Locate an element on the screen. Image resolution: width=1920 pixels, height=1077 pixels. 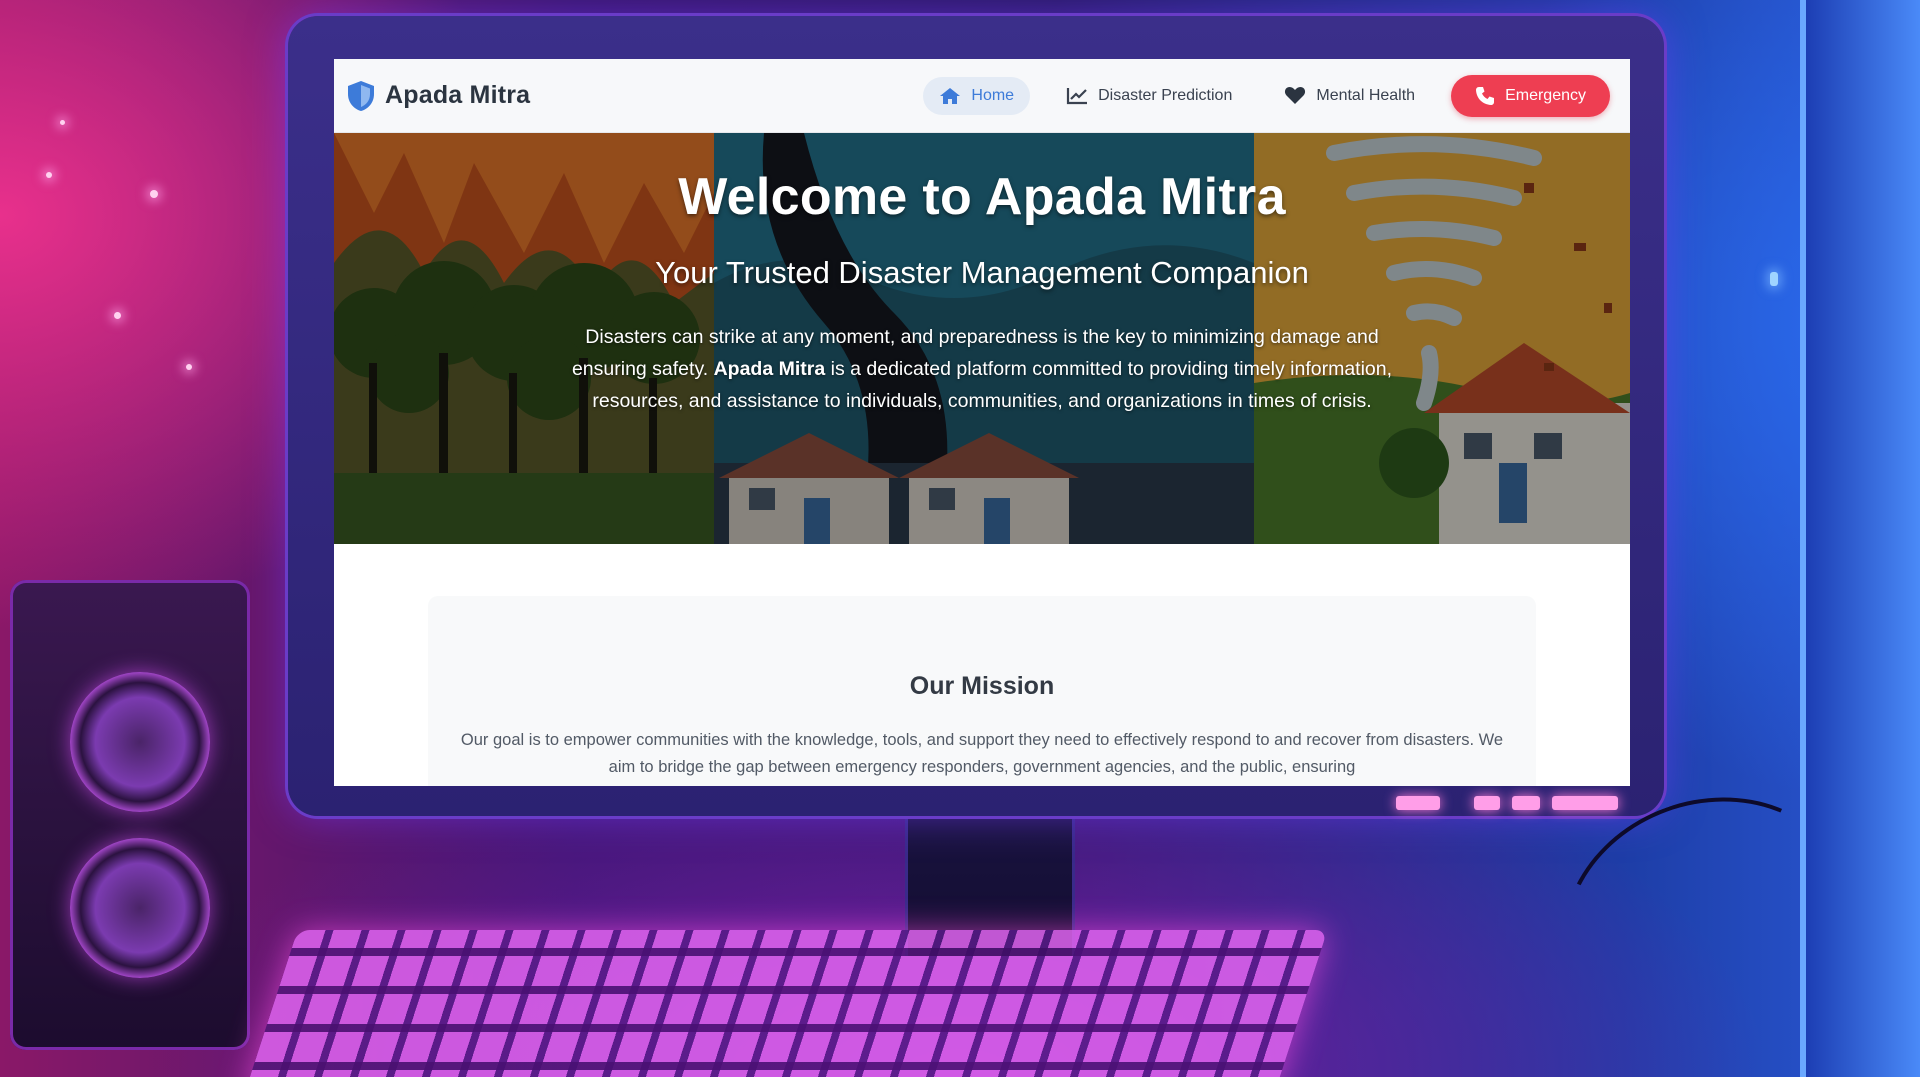
home-icon is located at coordinates (950, 96).